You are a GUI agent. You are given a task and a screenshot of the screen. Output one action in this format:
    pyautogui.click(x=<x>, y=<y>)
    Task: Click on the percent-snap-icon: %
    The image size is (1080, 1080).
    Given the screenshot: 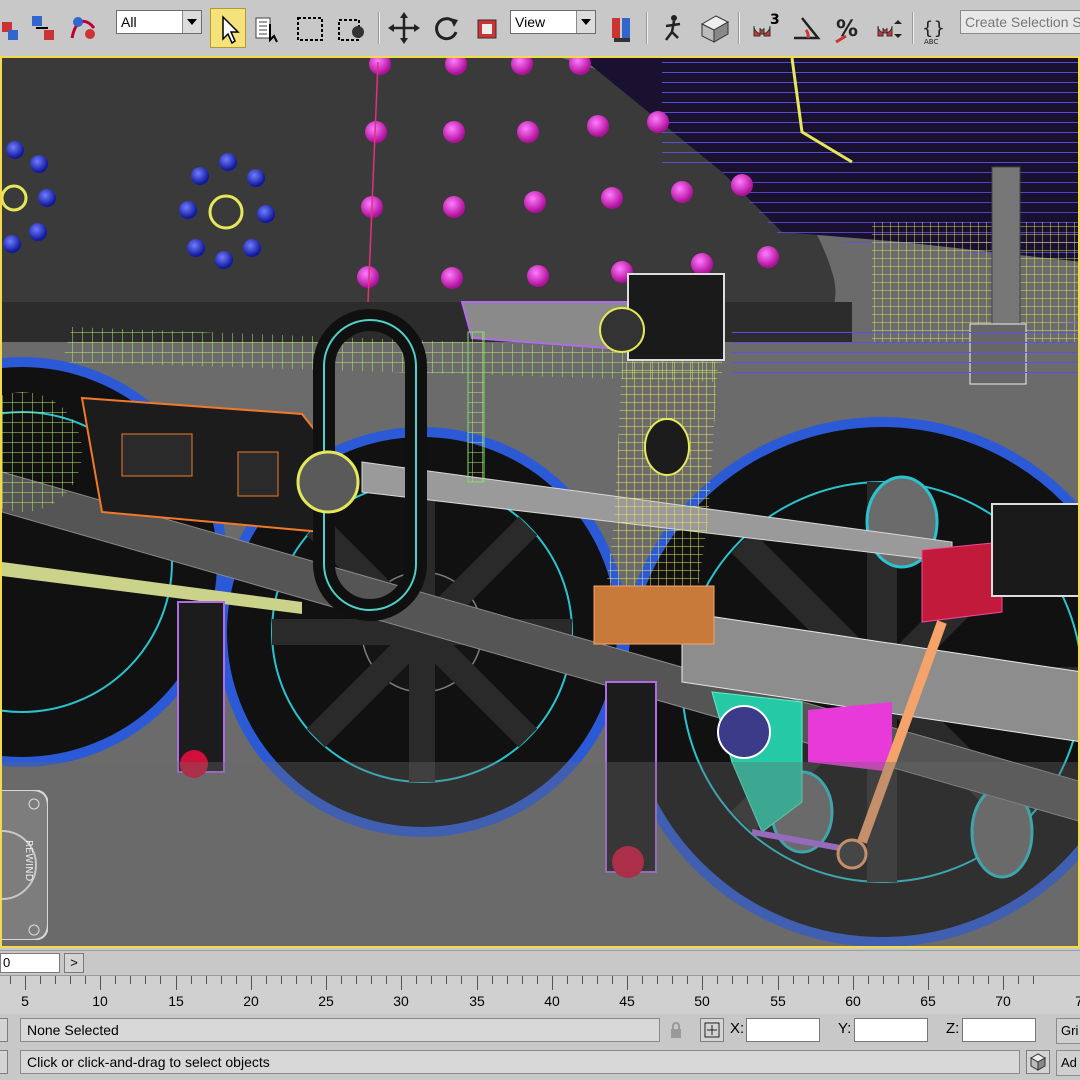 What is the action you would take?
    pyautogui.click(x=848, y=28)
    